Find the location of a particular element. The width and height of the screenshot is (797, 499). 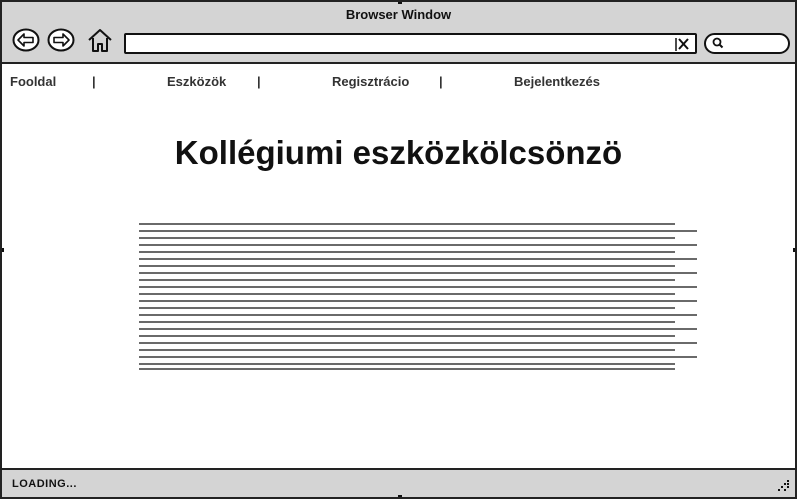

search-input is located at coordinates (747, 43).